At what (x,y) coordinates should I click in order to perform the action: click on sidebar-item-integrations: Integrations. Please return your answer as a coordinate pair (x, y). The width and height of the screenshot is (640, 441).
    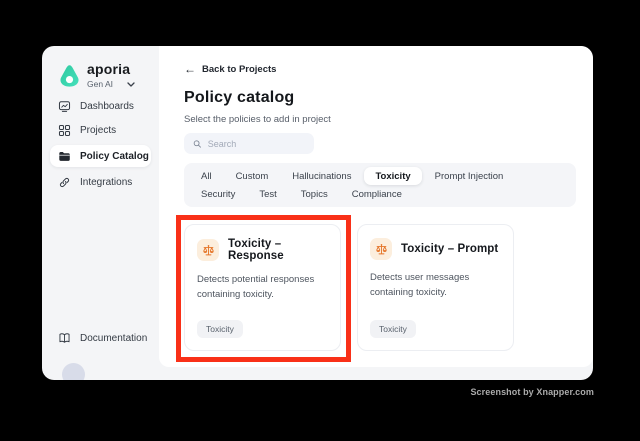
    Looking at the image, I should click on (100, 182).